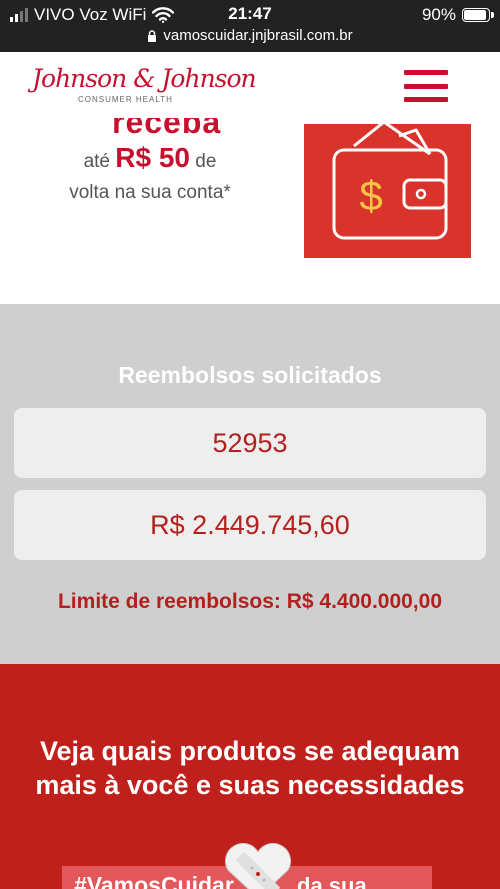 Image resolution: width=500 pixels, height=889 pixels. I want to click on refund-amount-value: R$ 2.449.745,60, so click(250, 524).